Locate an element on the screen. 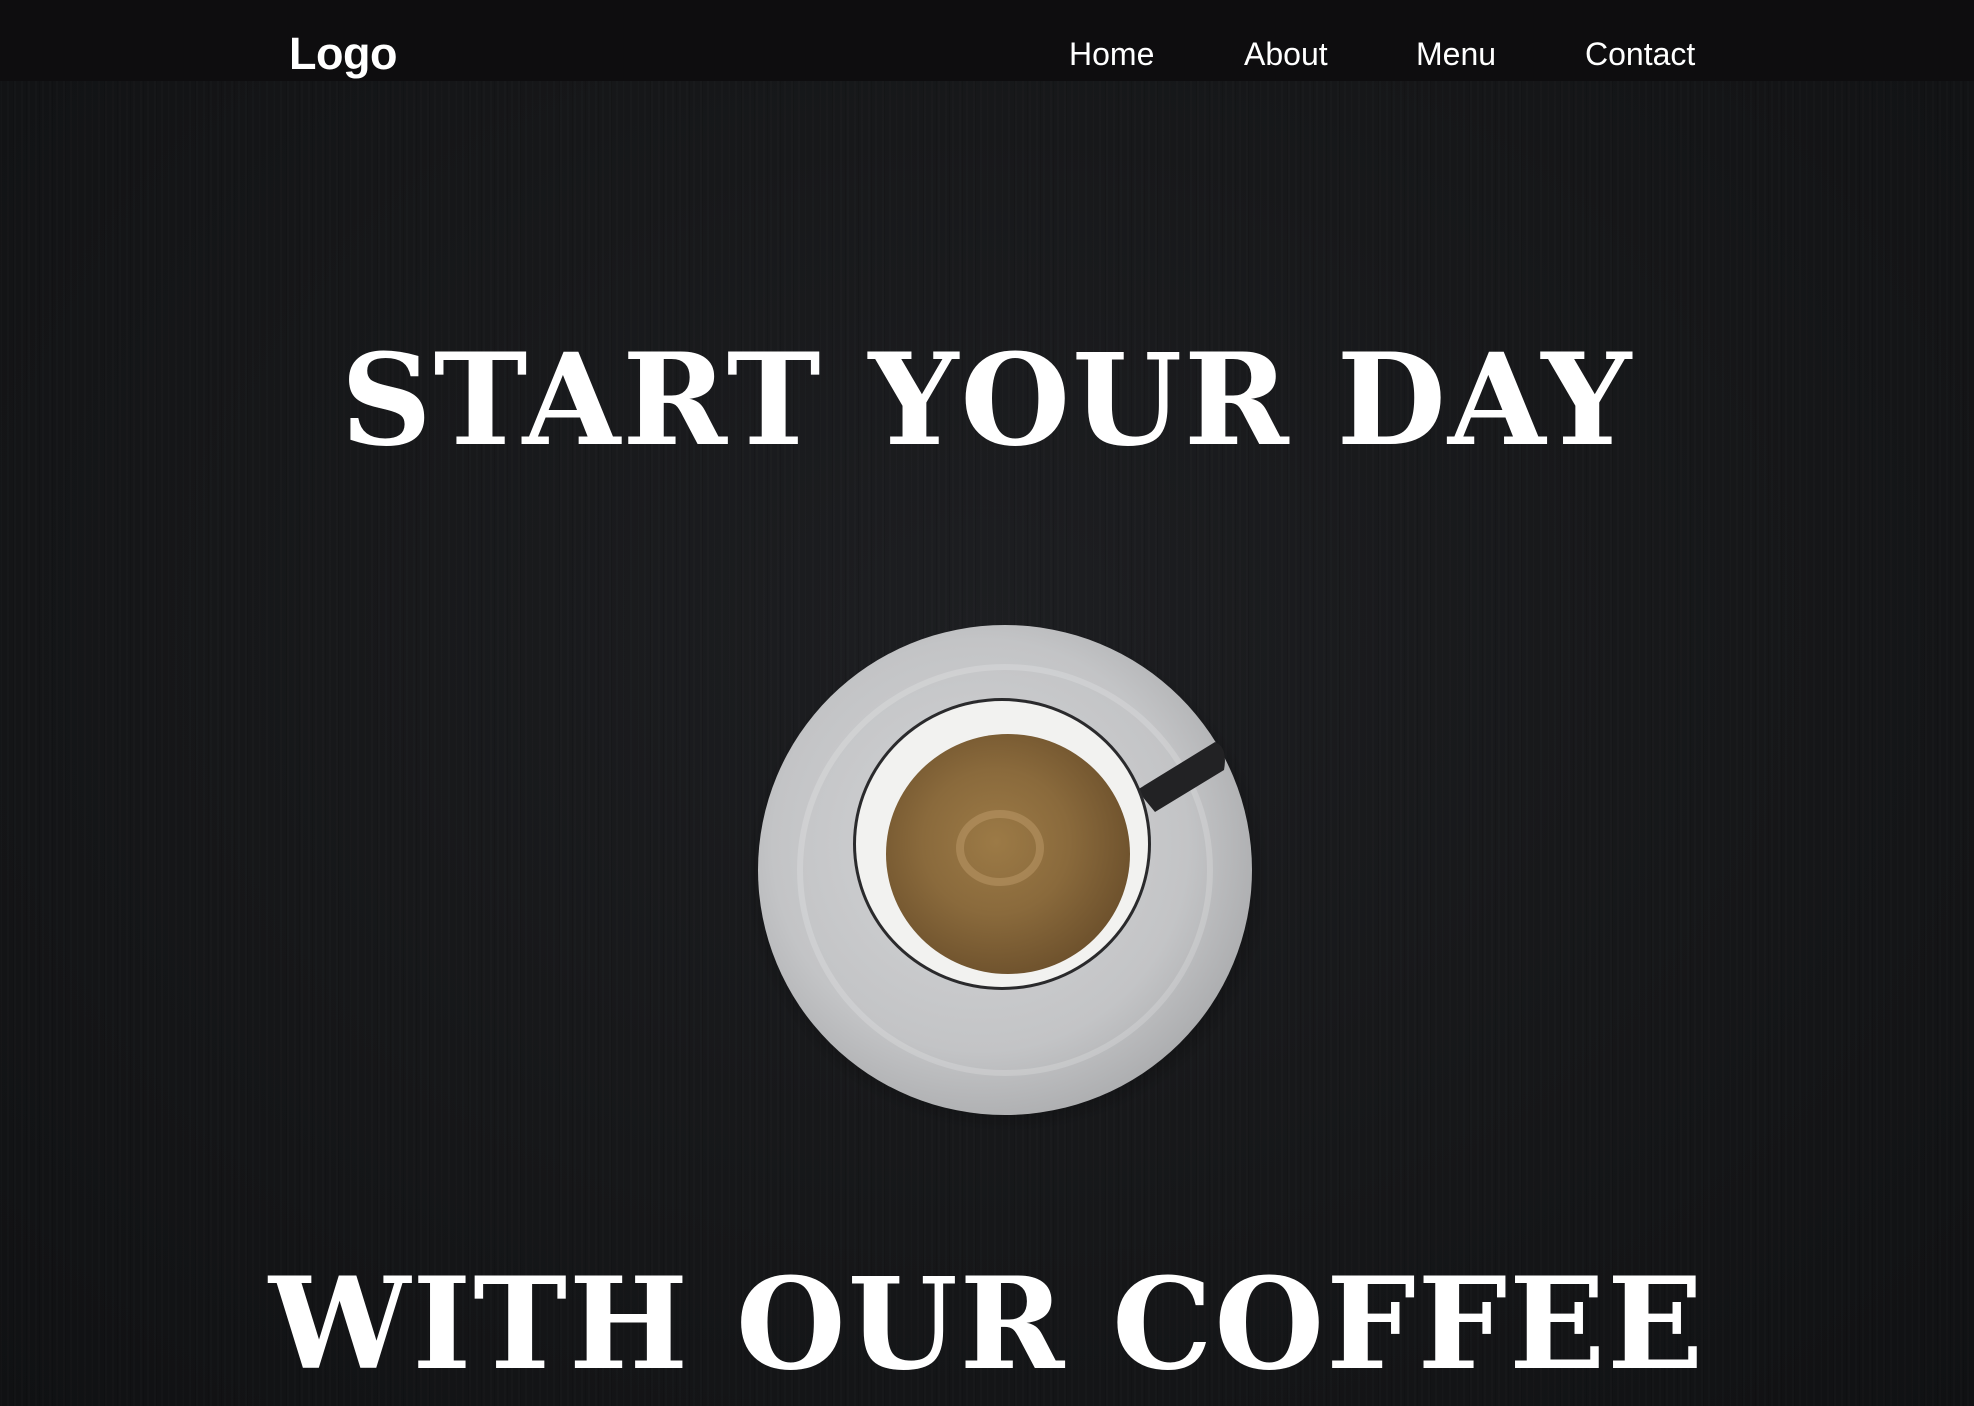 This screenshot has height=1406, width=1974. coffee-cup-image is located at coordinates (1008, 877).